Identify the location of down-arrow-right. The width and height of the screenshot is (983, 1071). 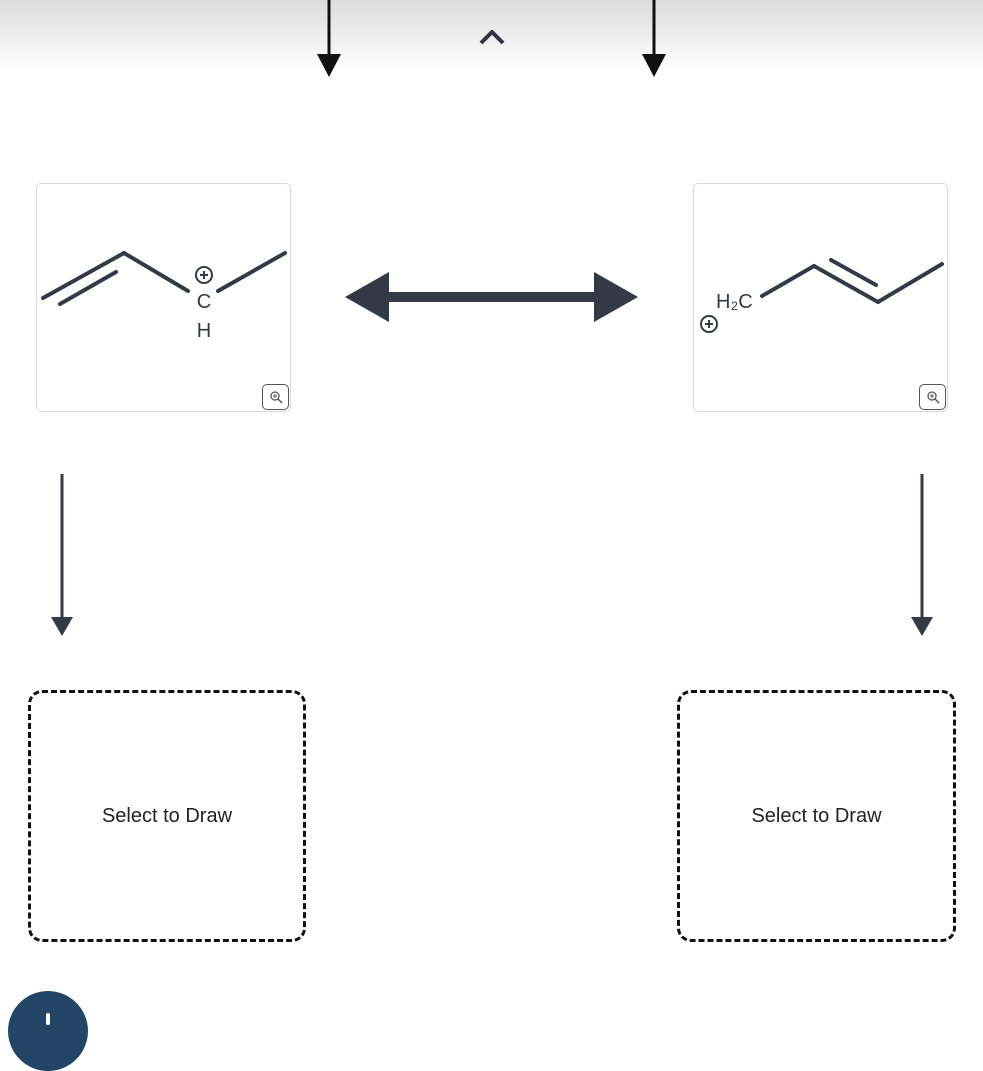
(922, 555).